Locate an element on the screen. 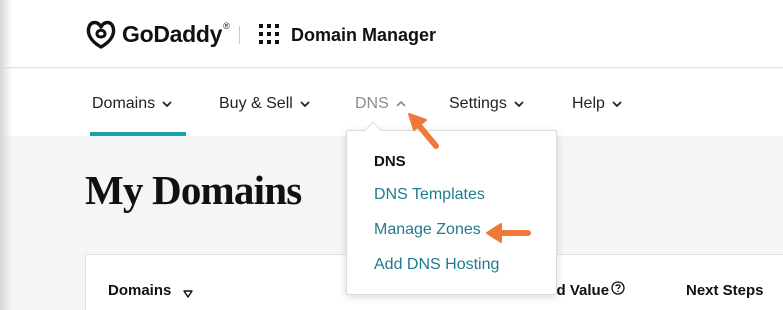 The height and width of the screenshot is (310, 783). menu-item-manage-zones: Manage Zones is located at coordinates (427, 230).